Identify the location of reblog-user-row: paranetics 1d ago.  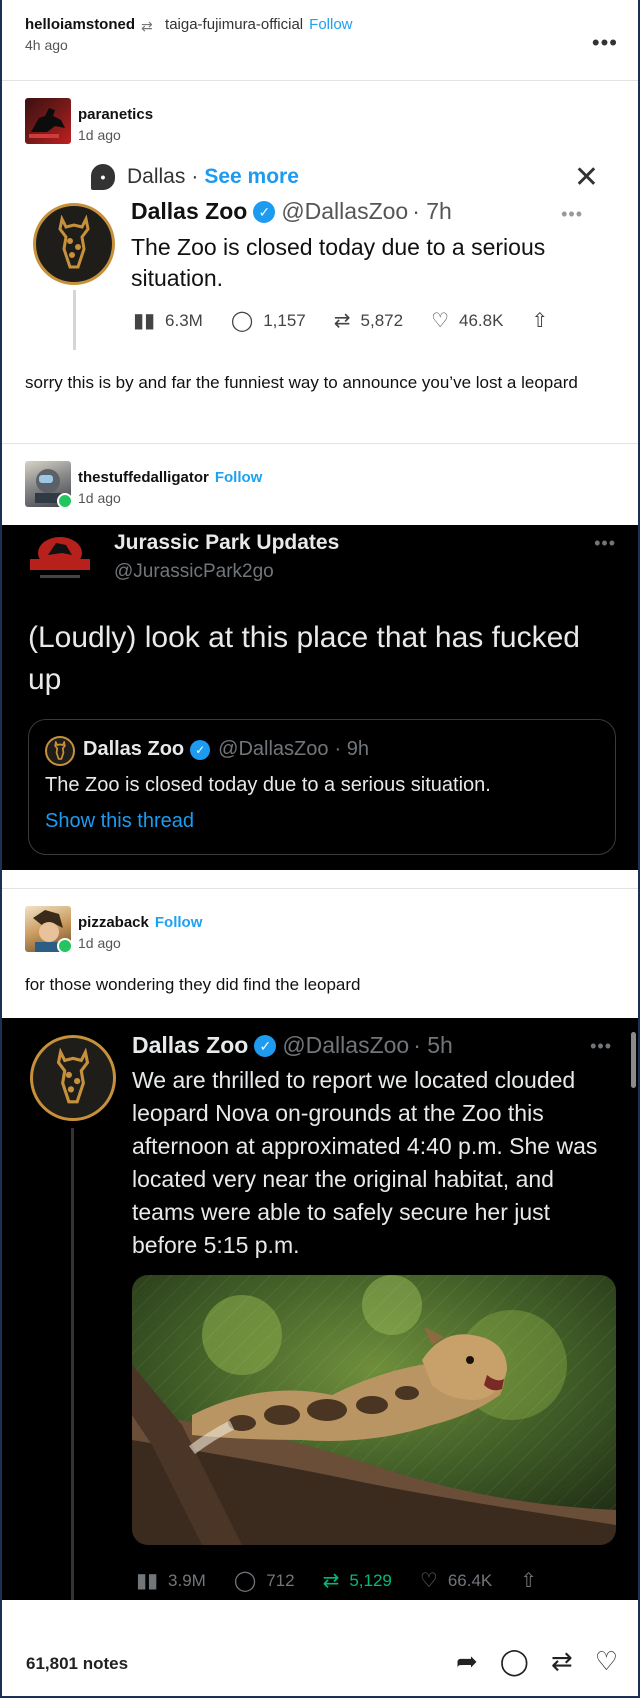
(89, 121).